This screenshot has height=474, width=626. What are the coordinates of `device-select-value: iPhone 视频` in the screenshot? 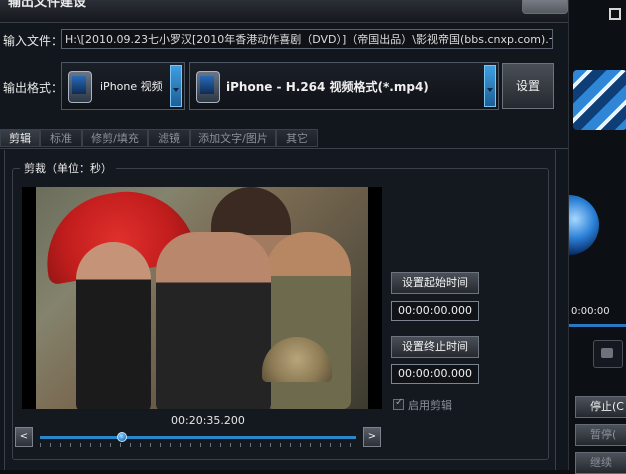 It's located at (131, 86).